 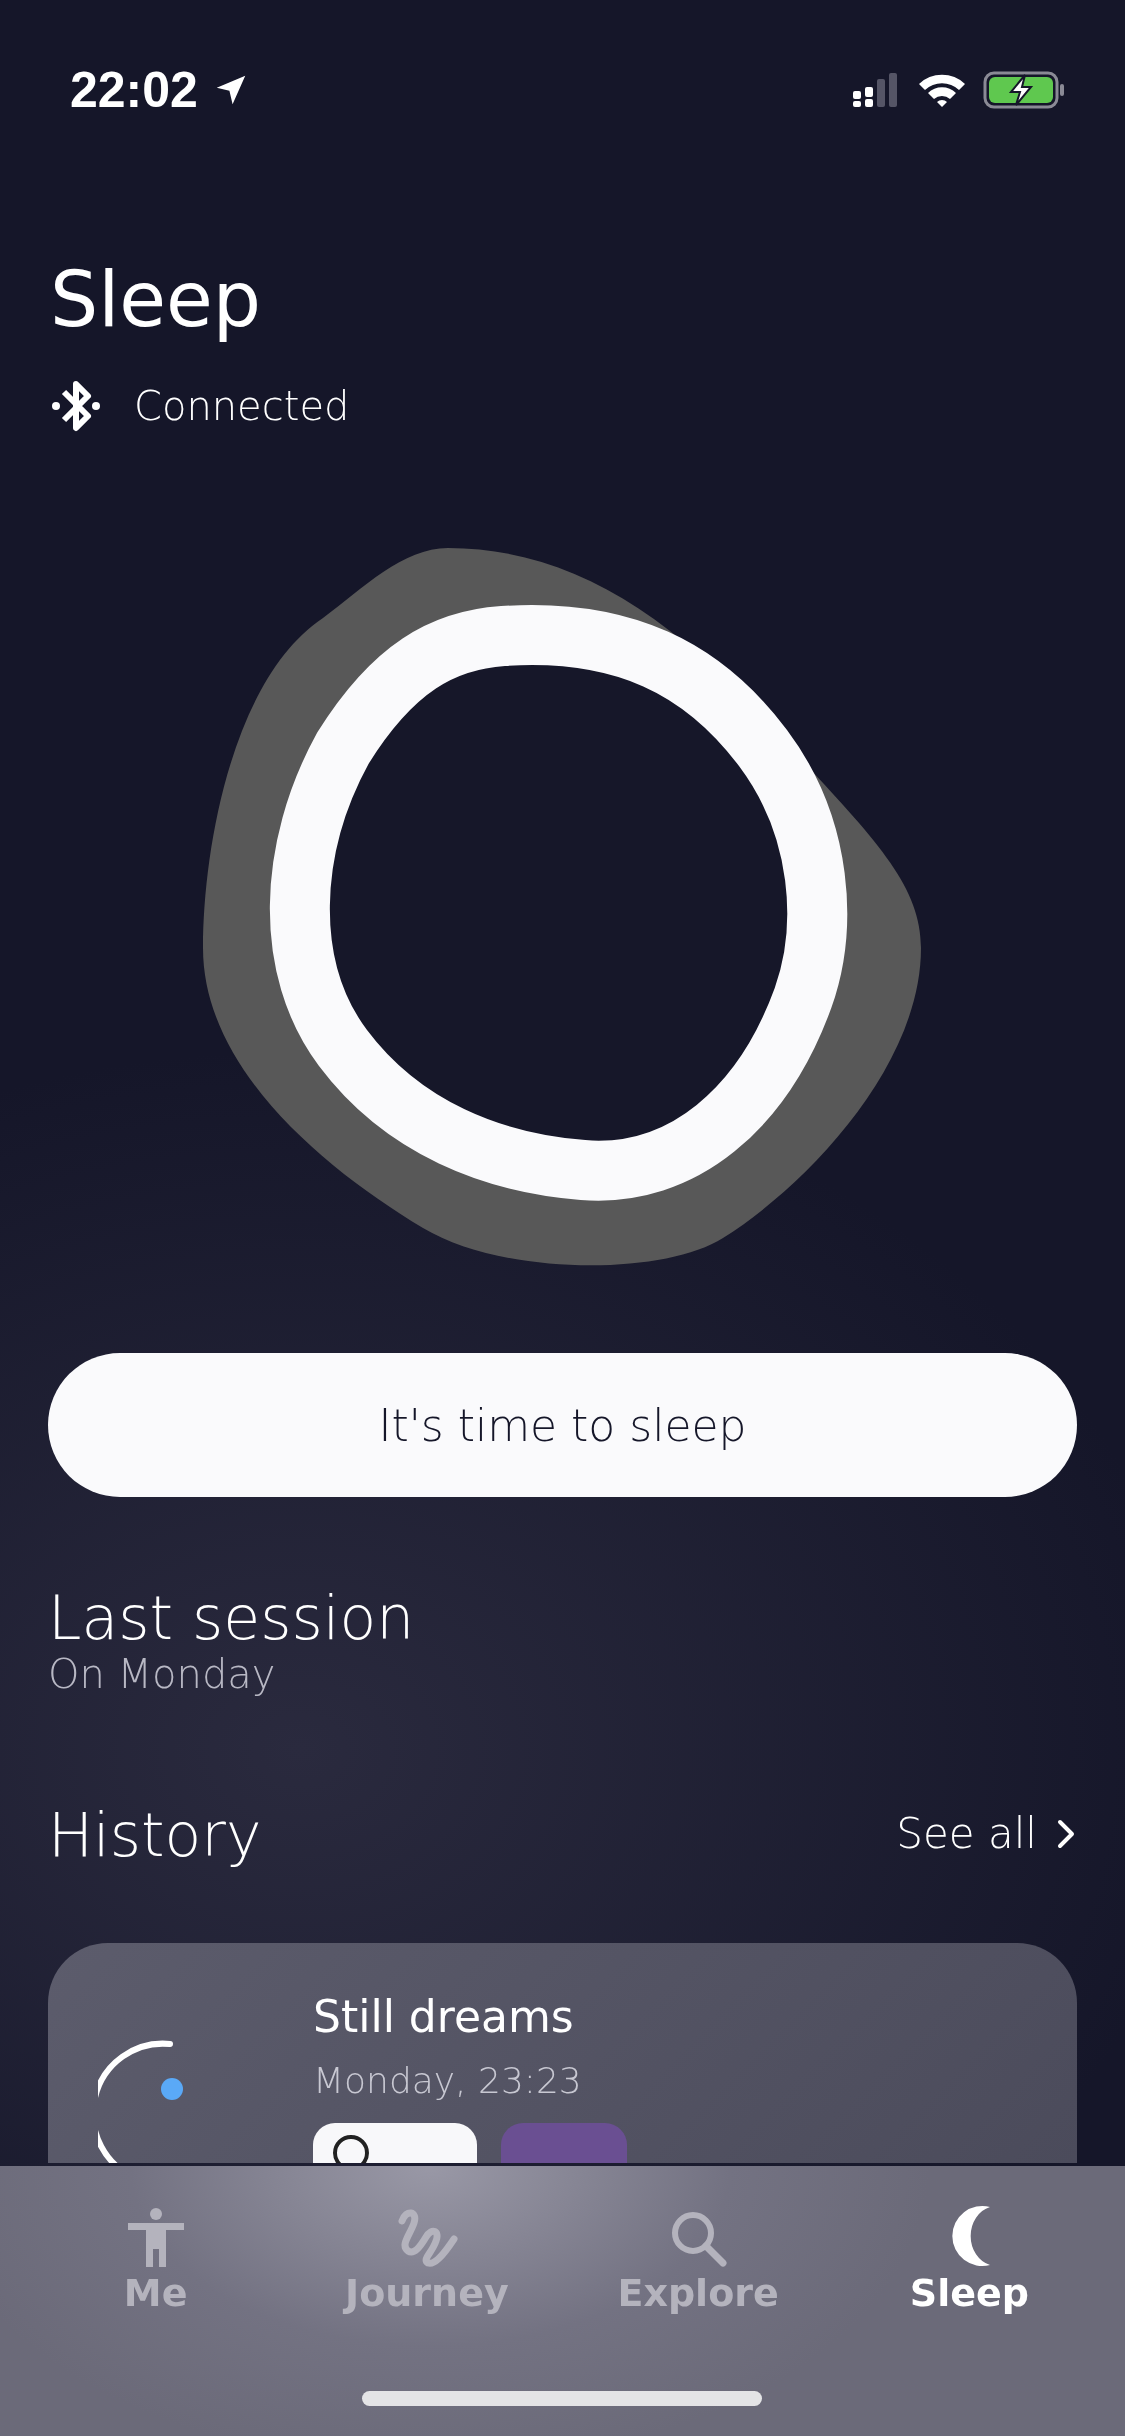 I want to click on battery-icon, so click(x=1024, y=89).